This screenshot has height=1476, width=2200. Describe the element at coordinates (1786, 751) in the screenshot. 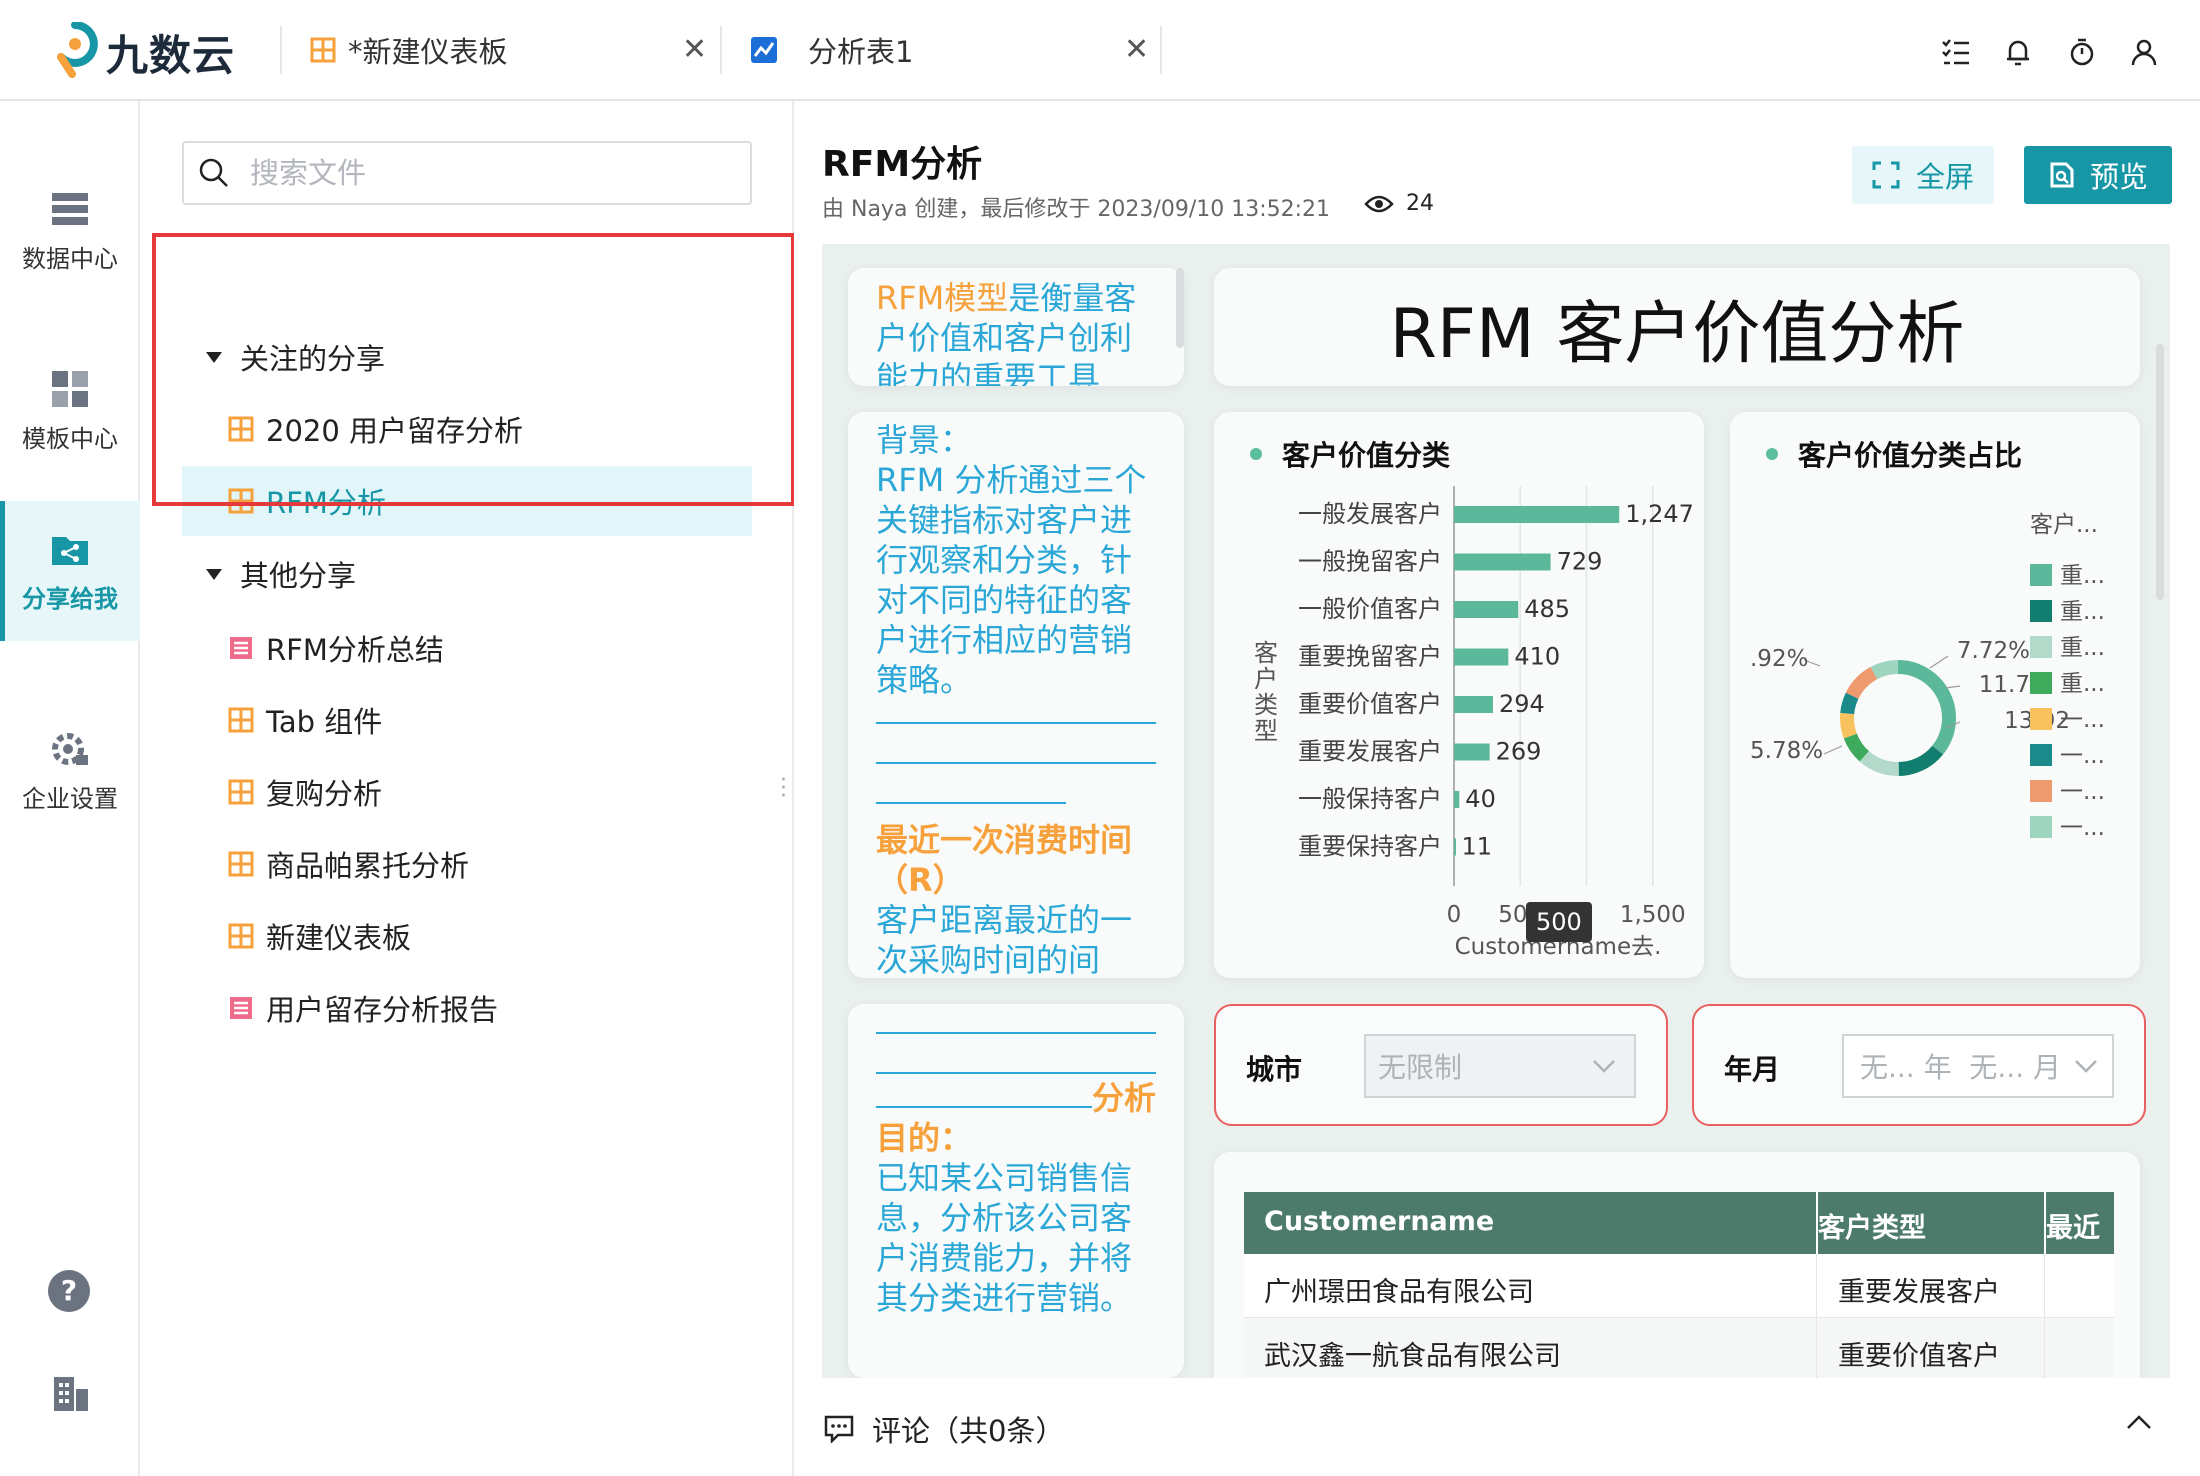

I see `pie-slice-label: 5.78%` at that location.